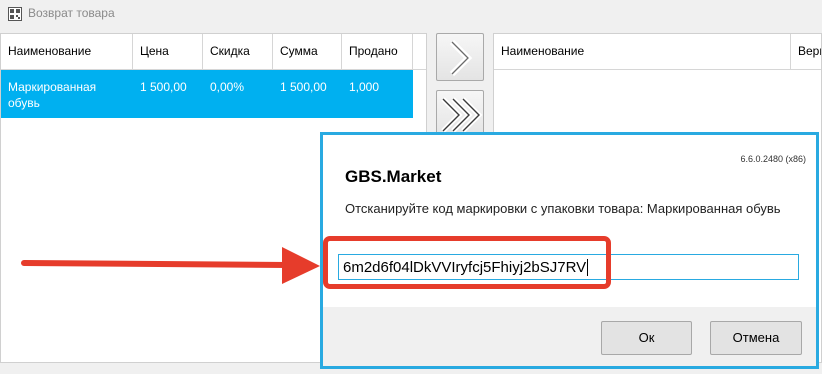 The height and width of the screenshot is (374, 822). I want to click on dialog-footer: Ок Отмена, so click(569, 336).